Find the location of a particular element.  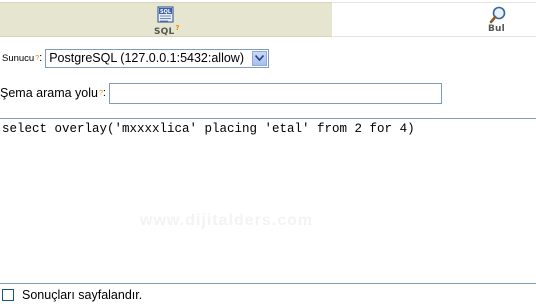

server-selected-value: PostgreSQL (127.0.0.1:5432:allow) is located at coordinates (146, 58).